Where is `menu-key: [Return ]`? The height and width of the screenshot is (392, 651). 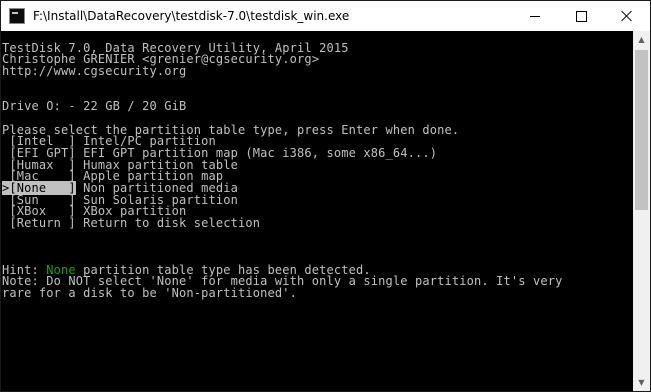 menu-key: [Return ] is located at coordinates (42, 223).